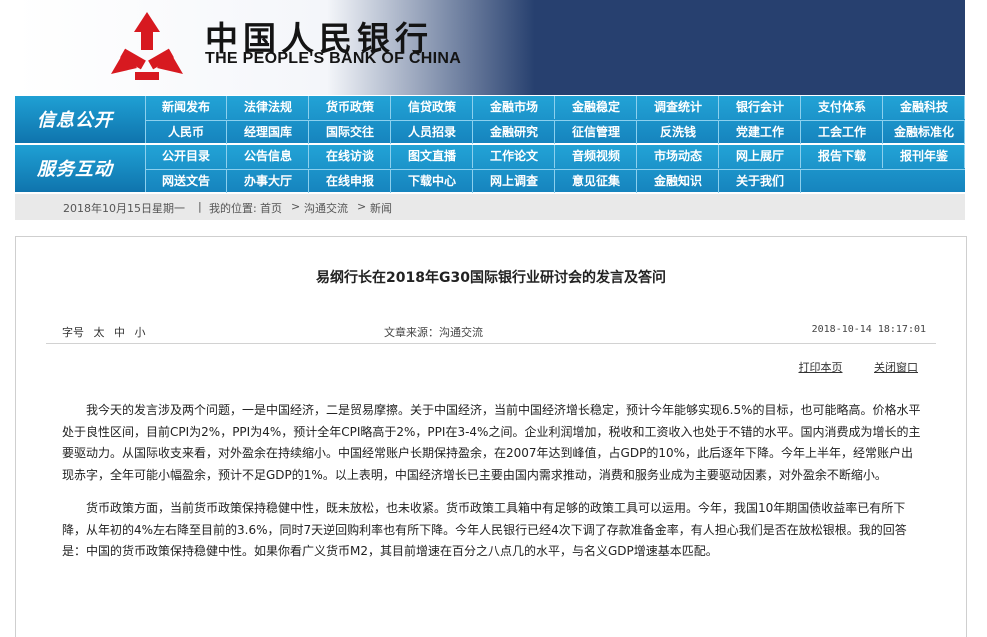  Describe the element at coordinates (868, 329) in the screenshot. I see `article-datetime: 2018-10-14 18:17:01` at that location.